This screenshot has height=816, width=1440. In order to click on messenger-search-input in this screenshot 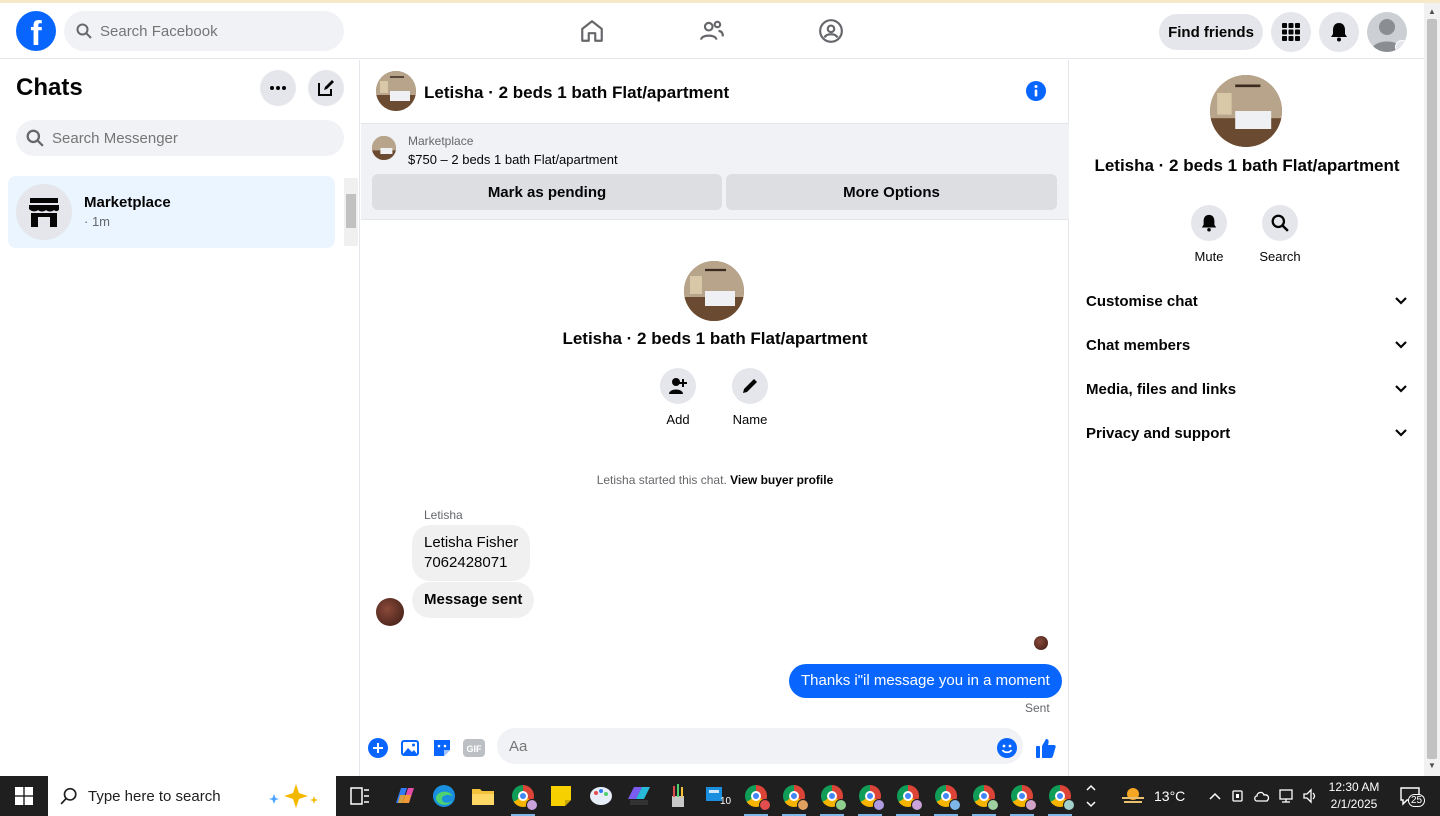, I will do `click(152, 138)`.